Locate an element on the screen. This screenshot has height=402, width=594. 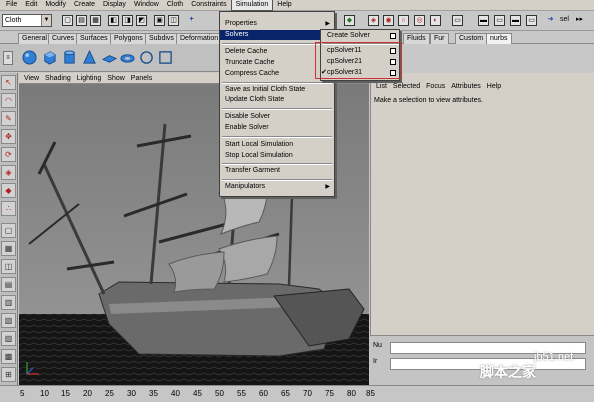
outliner-layout-icon: ▤ is located at coordinates (8, 284).